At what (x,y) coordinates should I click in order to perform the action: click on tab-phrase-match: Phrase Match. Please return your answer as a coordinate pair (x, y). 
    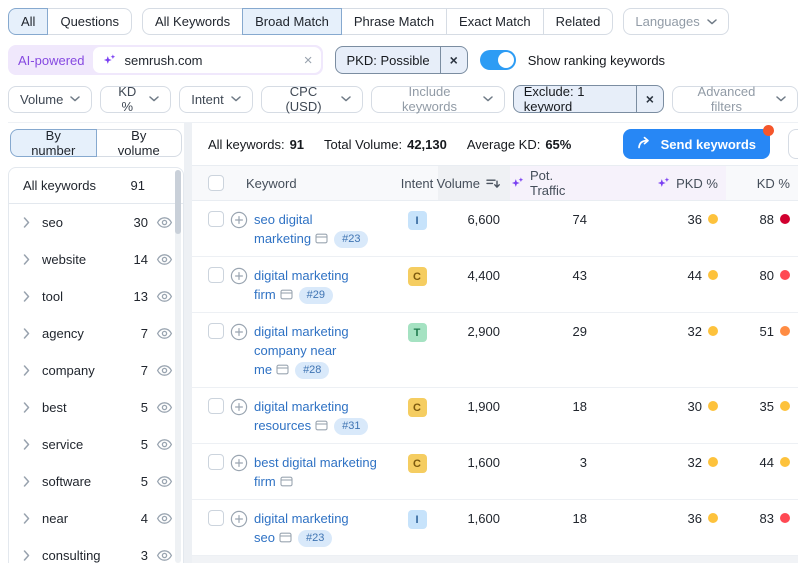
    Looking at the image, I should click on (394, 21).